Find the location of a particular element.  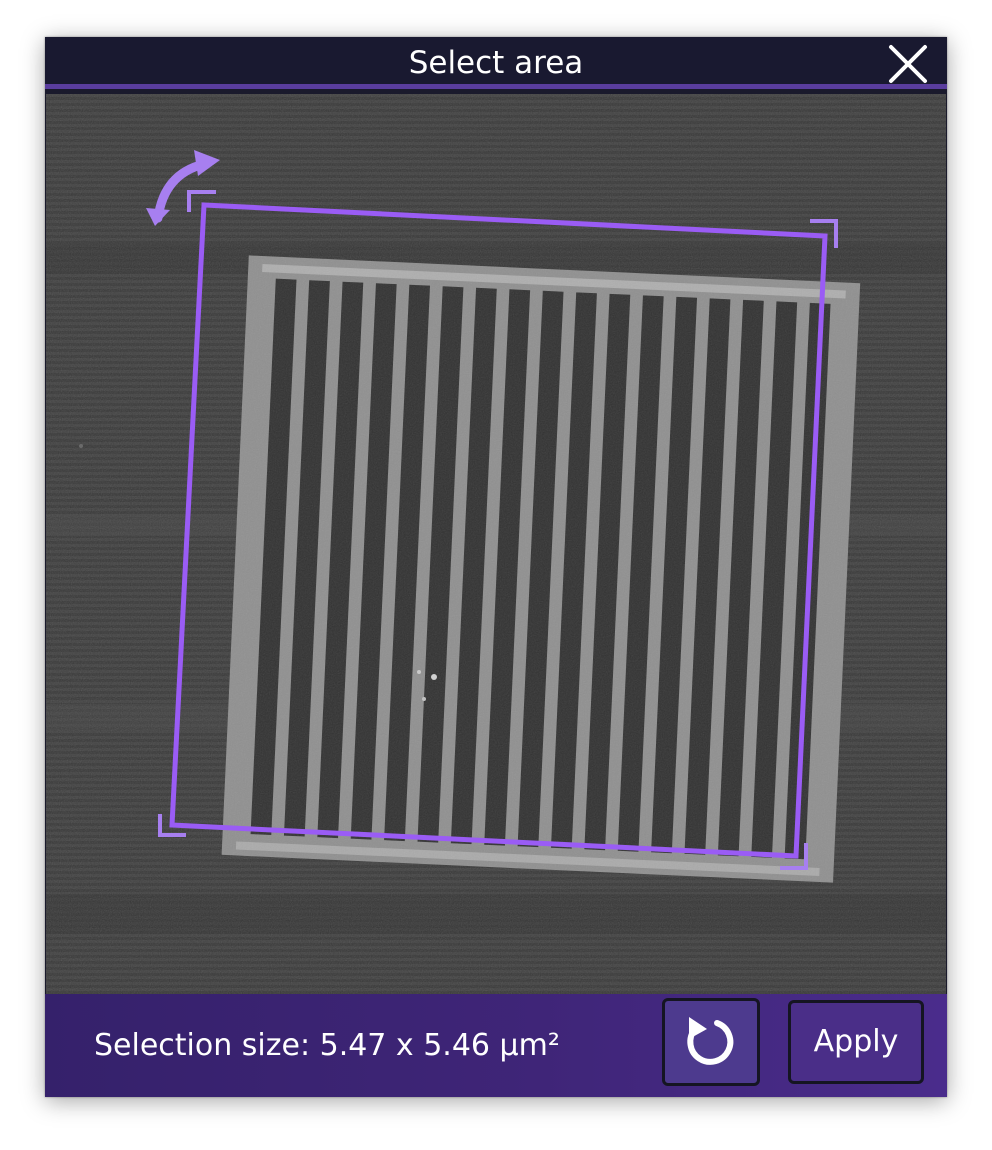

close-icon is located at coordinates (908, 64).